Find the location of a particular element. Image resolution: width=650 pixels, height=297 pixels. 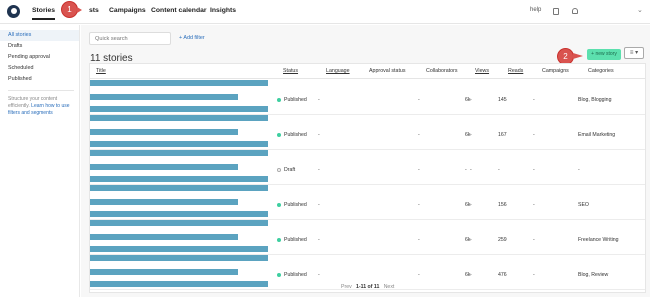

sidebar-divider is located at coordinates (41, 90).